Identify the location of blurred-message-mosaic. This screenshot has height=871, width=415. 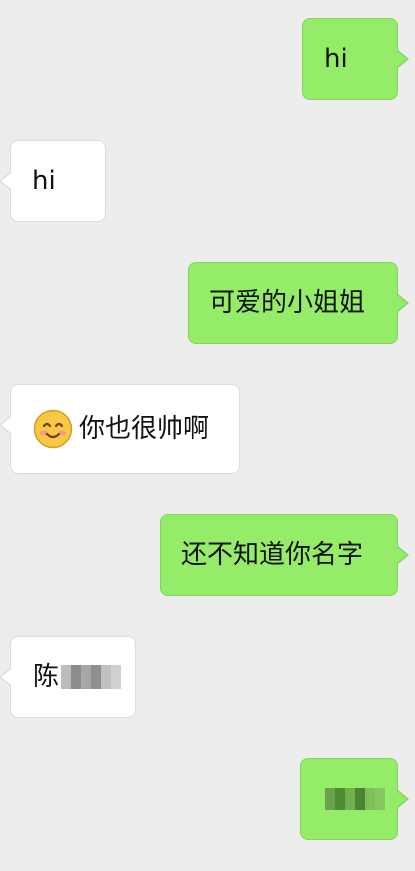
(355, 799).